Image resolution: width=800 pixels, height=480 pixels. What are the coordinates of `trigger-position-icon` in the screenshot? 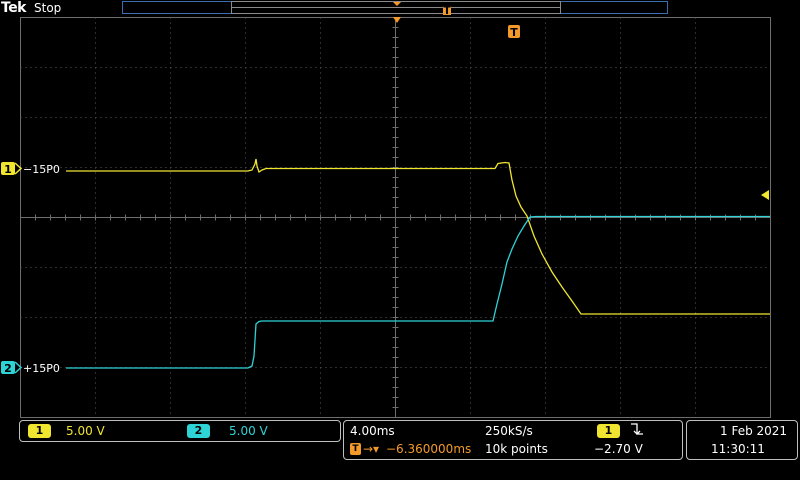 It's located at (397, 20).